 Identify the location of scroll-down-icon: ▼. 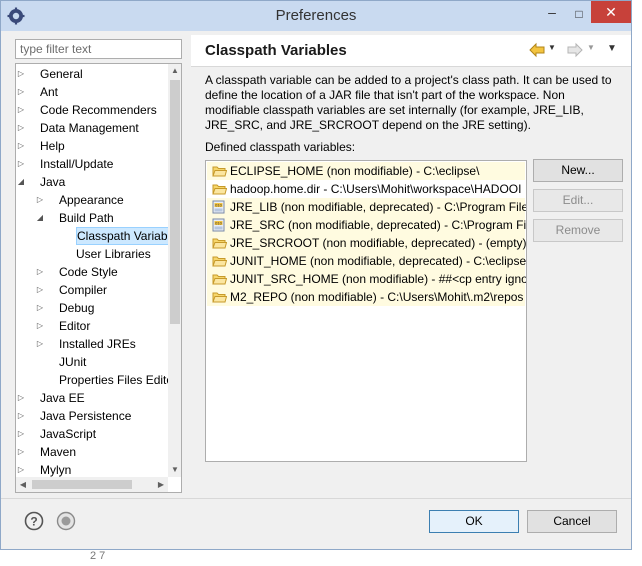
(174, 470).